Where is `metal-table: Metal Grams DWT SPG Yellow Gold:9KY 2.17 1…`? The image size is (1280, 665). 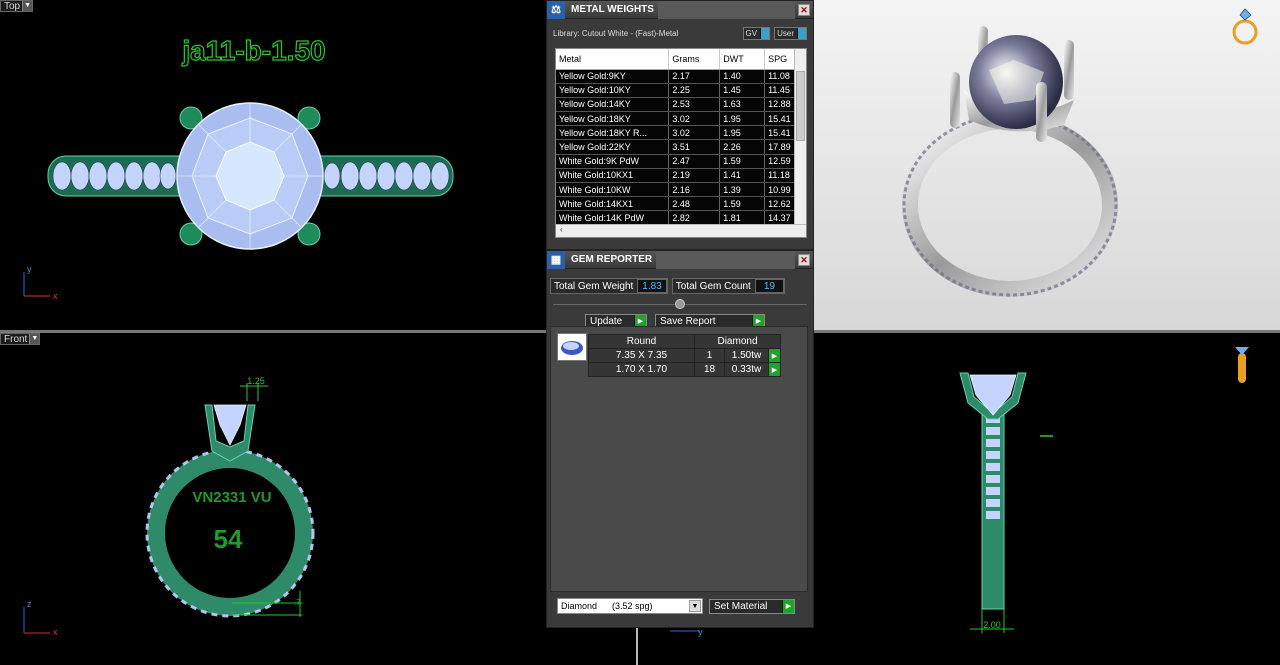 metal-table: Metal Grams DWT SPG Yellow Gold:9KY 2.17 1… is located at coordinates (681, 143).